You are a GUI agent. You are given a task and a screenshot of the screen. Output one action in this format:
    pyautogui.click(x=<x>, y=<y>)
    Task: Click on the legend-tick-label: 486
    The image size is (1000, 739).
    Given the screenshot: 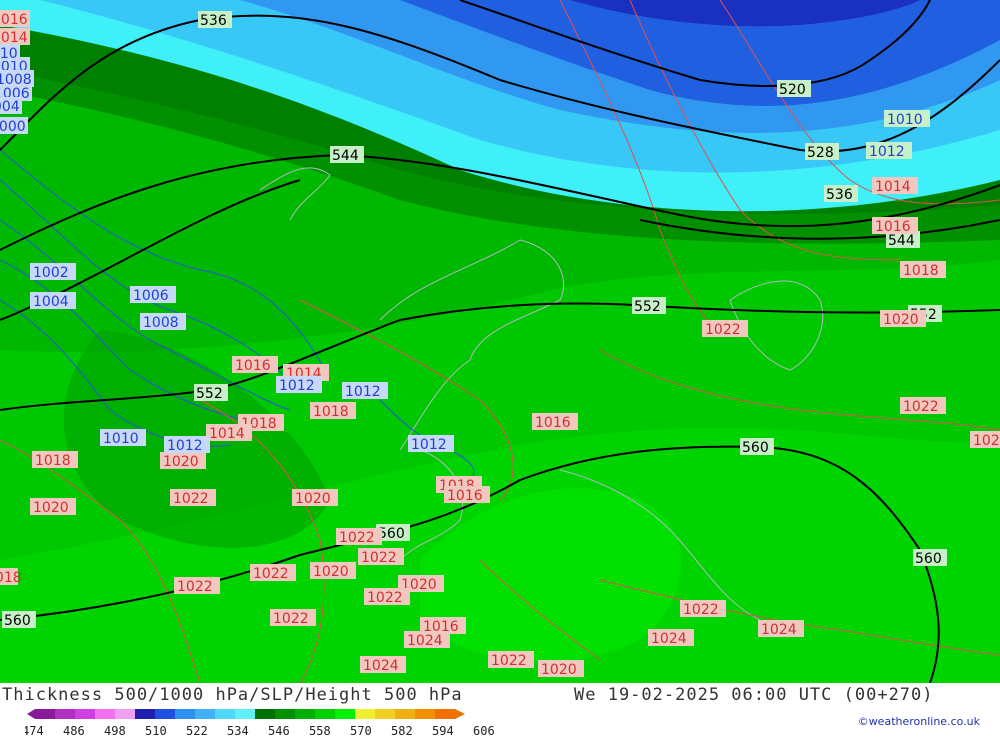 What is the action you would take?
    pyautogui.click(x=74, y=731)
    